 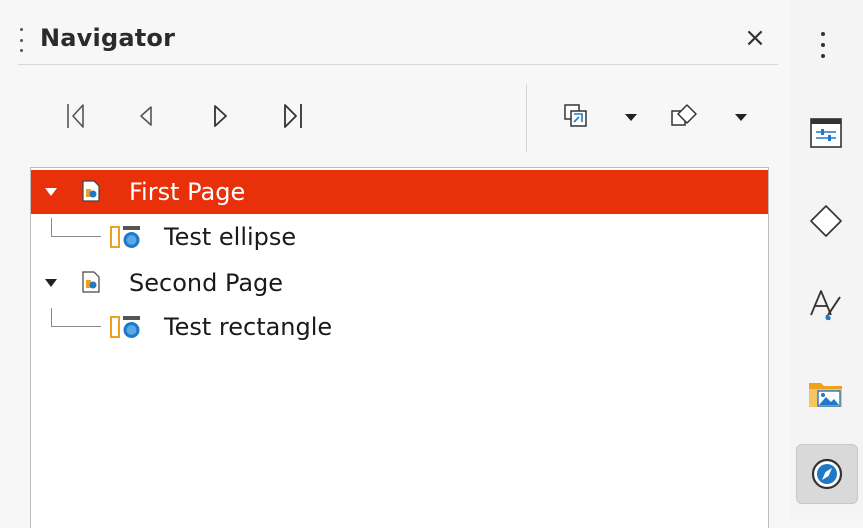 What do you see at coordinates (399, 283) in the screenshot?
I see `tree-item-second-page: Second Page` at bounding box center [399, 283].